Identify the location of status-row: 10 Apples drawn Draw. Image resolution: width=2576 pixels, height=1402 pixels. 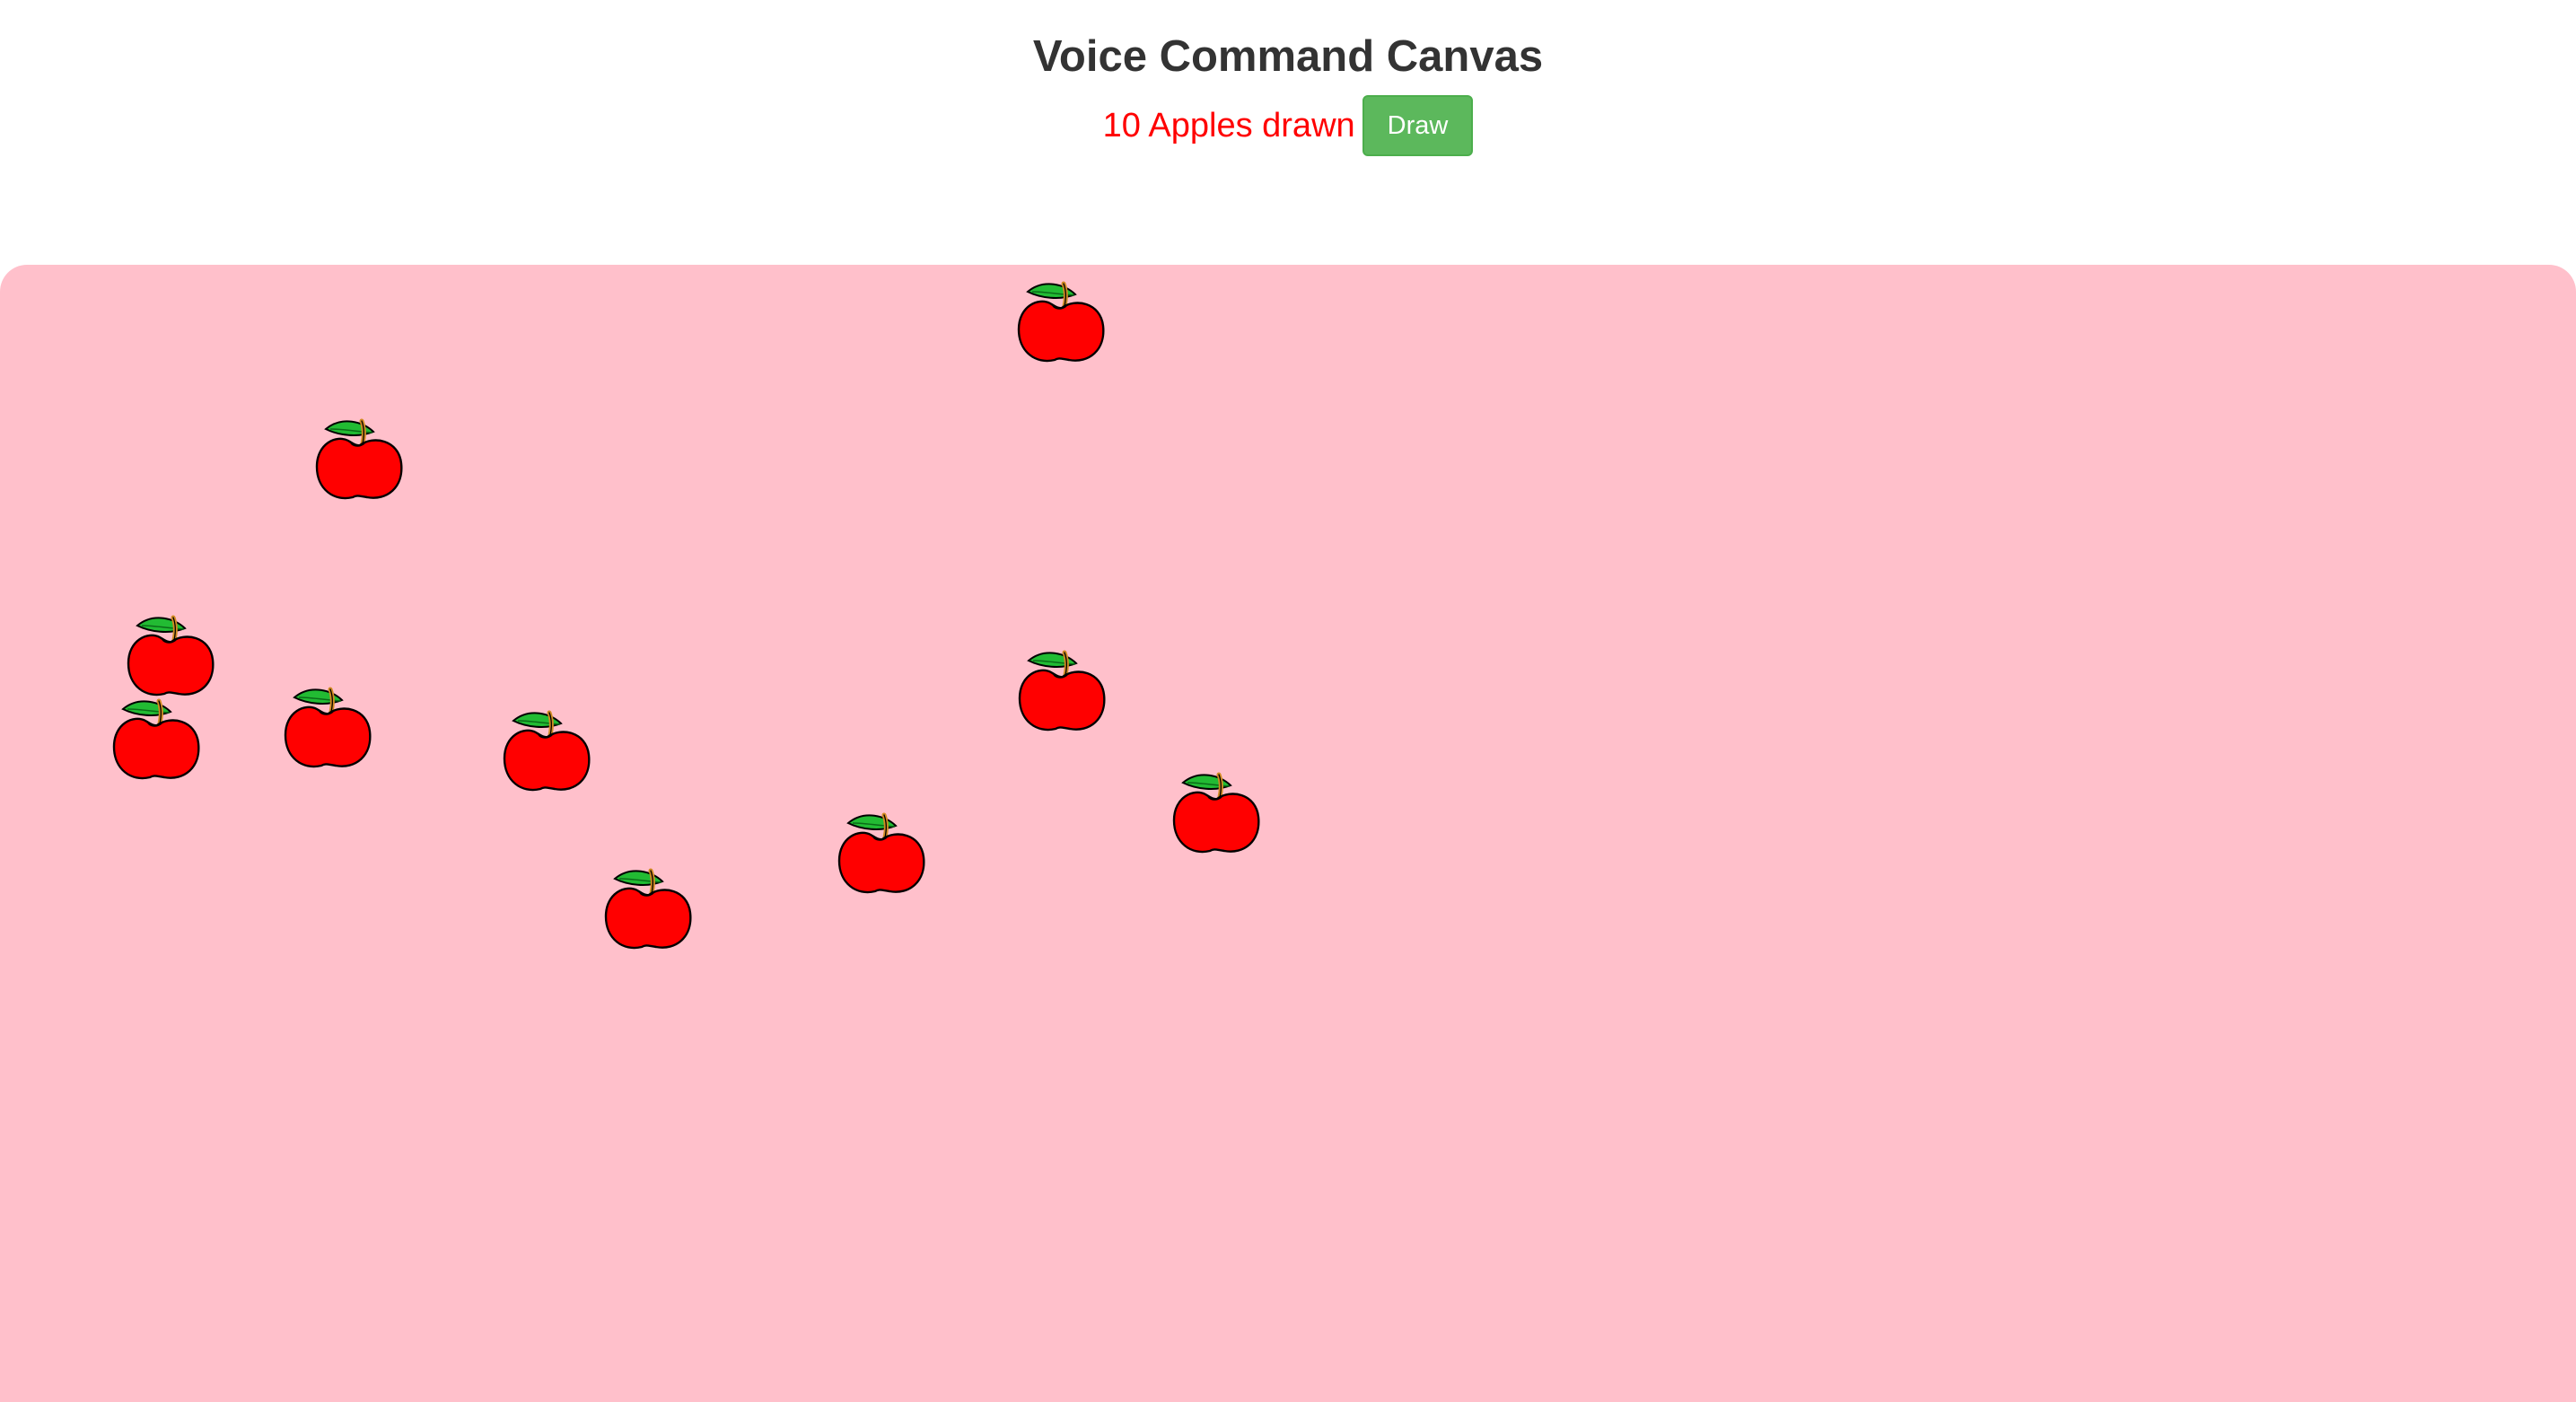
(1288, 126).